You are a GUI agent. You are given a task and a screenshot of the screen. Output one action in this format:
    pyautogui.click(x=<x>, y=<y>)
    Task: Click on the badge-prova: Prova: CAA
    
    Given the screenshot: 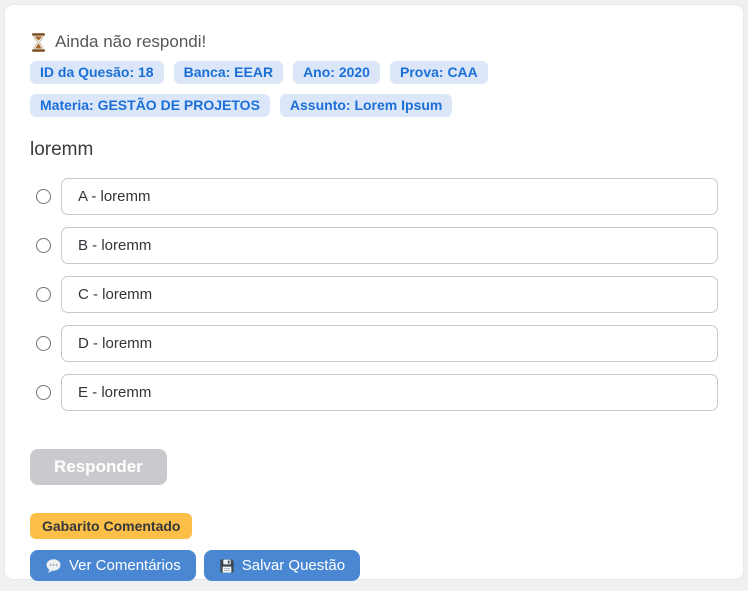 What is the action you would take?
    pyautogui.click(x=438, y=72)
    